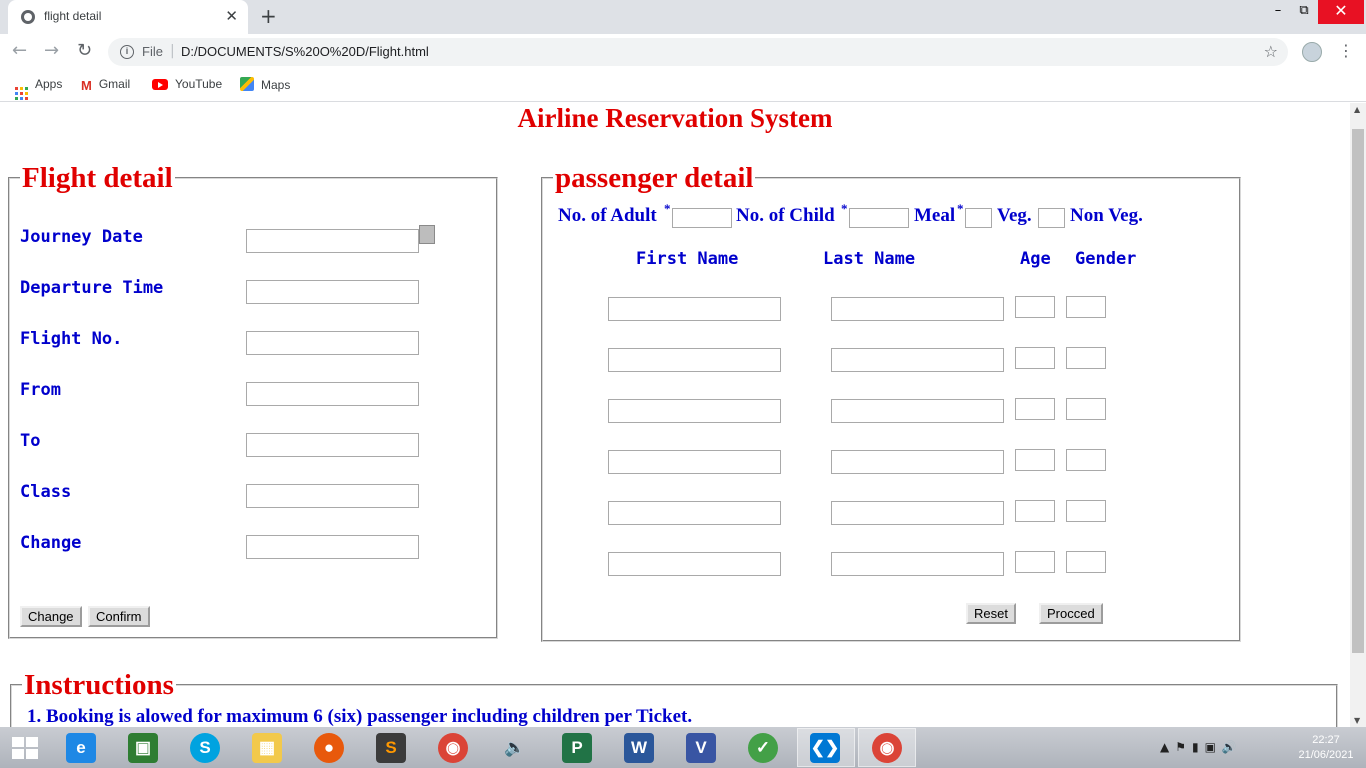 This screenshot has width=1366, height=768. I want to click on maps-icon, so click(247, 84).